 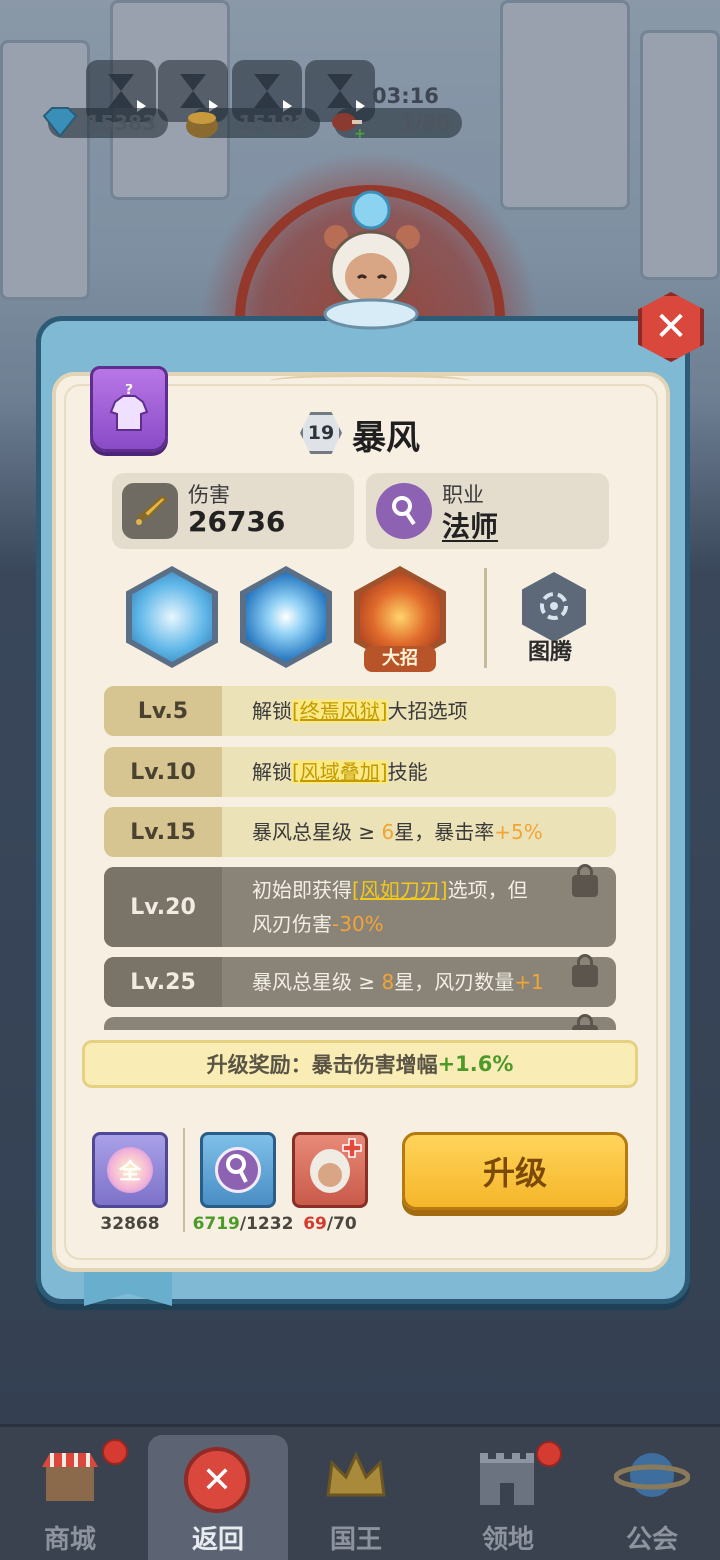 I want to click on class-card: 职业 法师, so click(x=487, y=511).